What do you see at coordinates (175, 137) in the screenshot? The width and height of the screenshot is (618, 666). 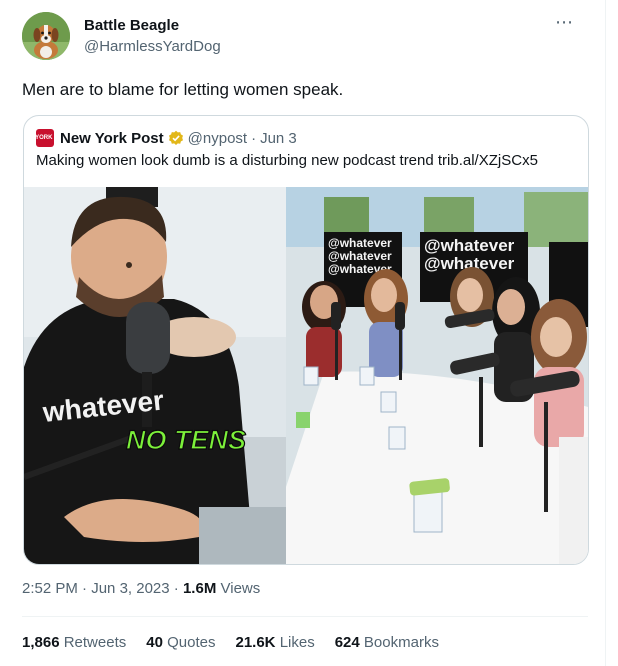 I see `verified-gold-badge-icon` at bounding box center [175, 137].